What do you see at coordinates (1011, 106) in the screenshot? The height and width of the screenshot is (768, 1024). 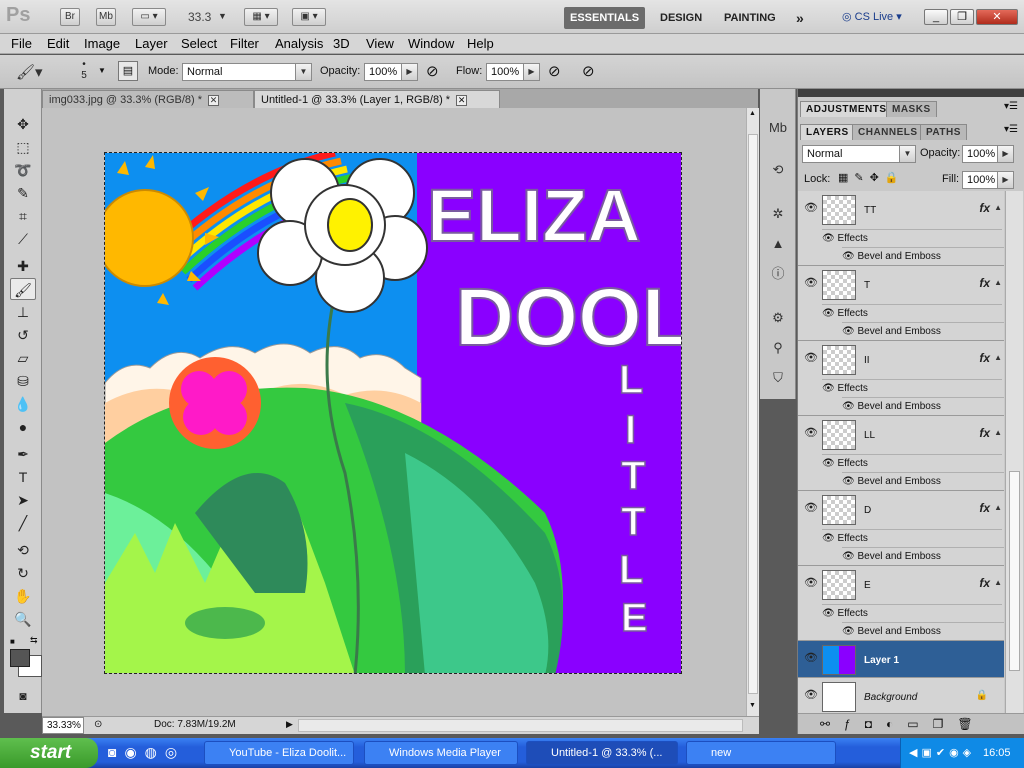 I see `panel-menu-icon: ▾☰` at bounding box center [1011, 106].